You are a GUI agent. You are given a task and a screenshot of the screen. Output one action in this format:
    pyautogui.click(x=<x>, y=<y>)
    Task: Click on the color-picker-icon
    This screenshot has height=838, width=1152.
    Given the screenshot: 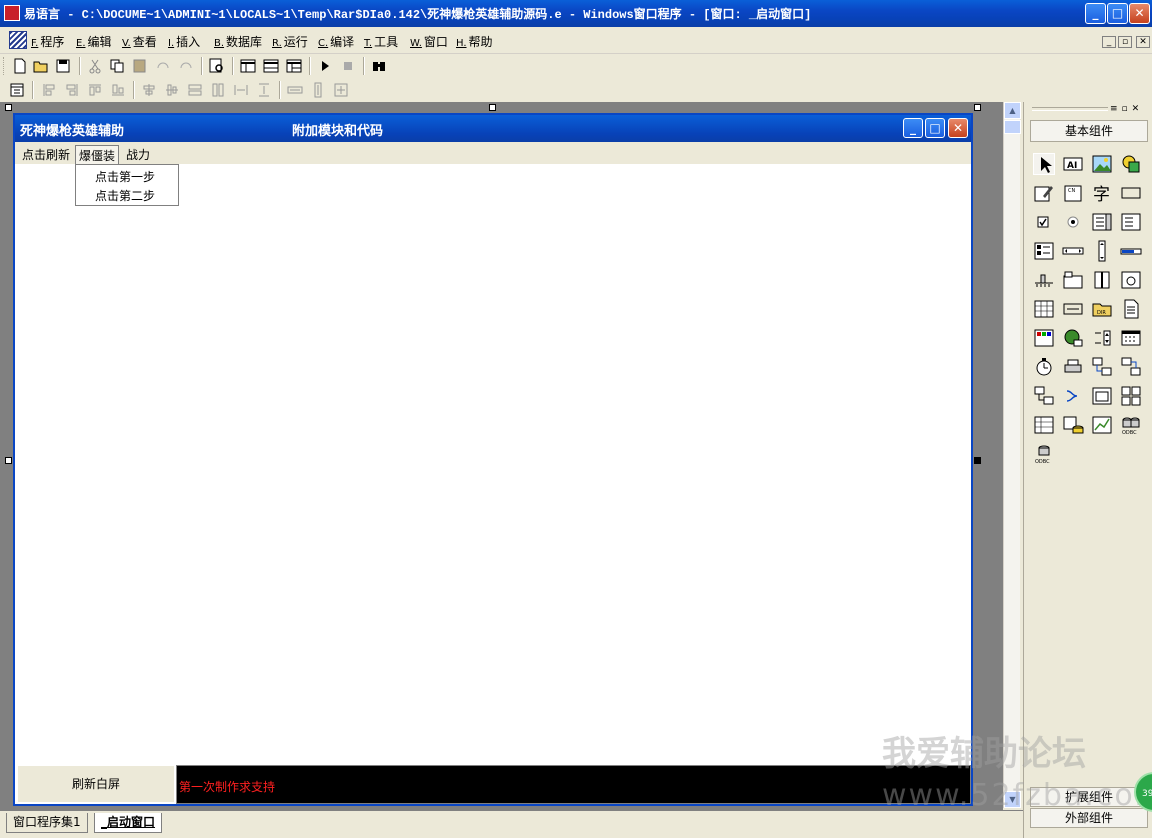 What is the action you would take?
    pyautogui.click(x=1044, y=338)
    